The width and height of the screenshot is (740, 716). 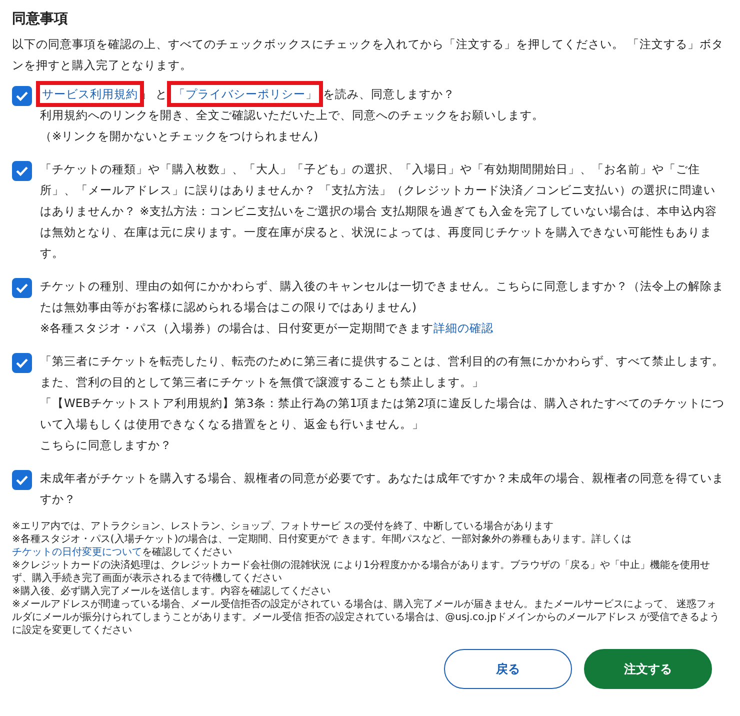 What do you see at coordinates (383, 414) in the screenshot?
I see `agreement-text: 「【WEBチケットストア利用規約】第3条：禁止行為の第1項または第2項に違反した場合は、購入されたすべてのチケットについて入場もしくは使用できなくなる措置をとり、返金も行いません。」` at bounding box center [383, 414].